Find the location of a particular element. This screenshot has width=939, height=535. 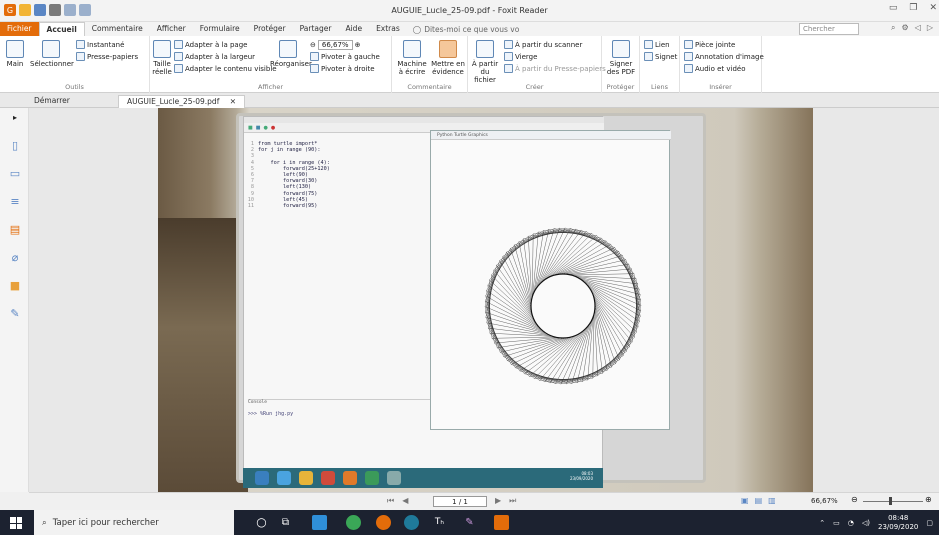

single-page-icon: ▣ is located at coordinates (745, 500).